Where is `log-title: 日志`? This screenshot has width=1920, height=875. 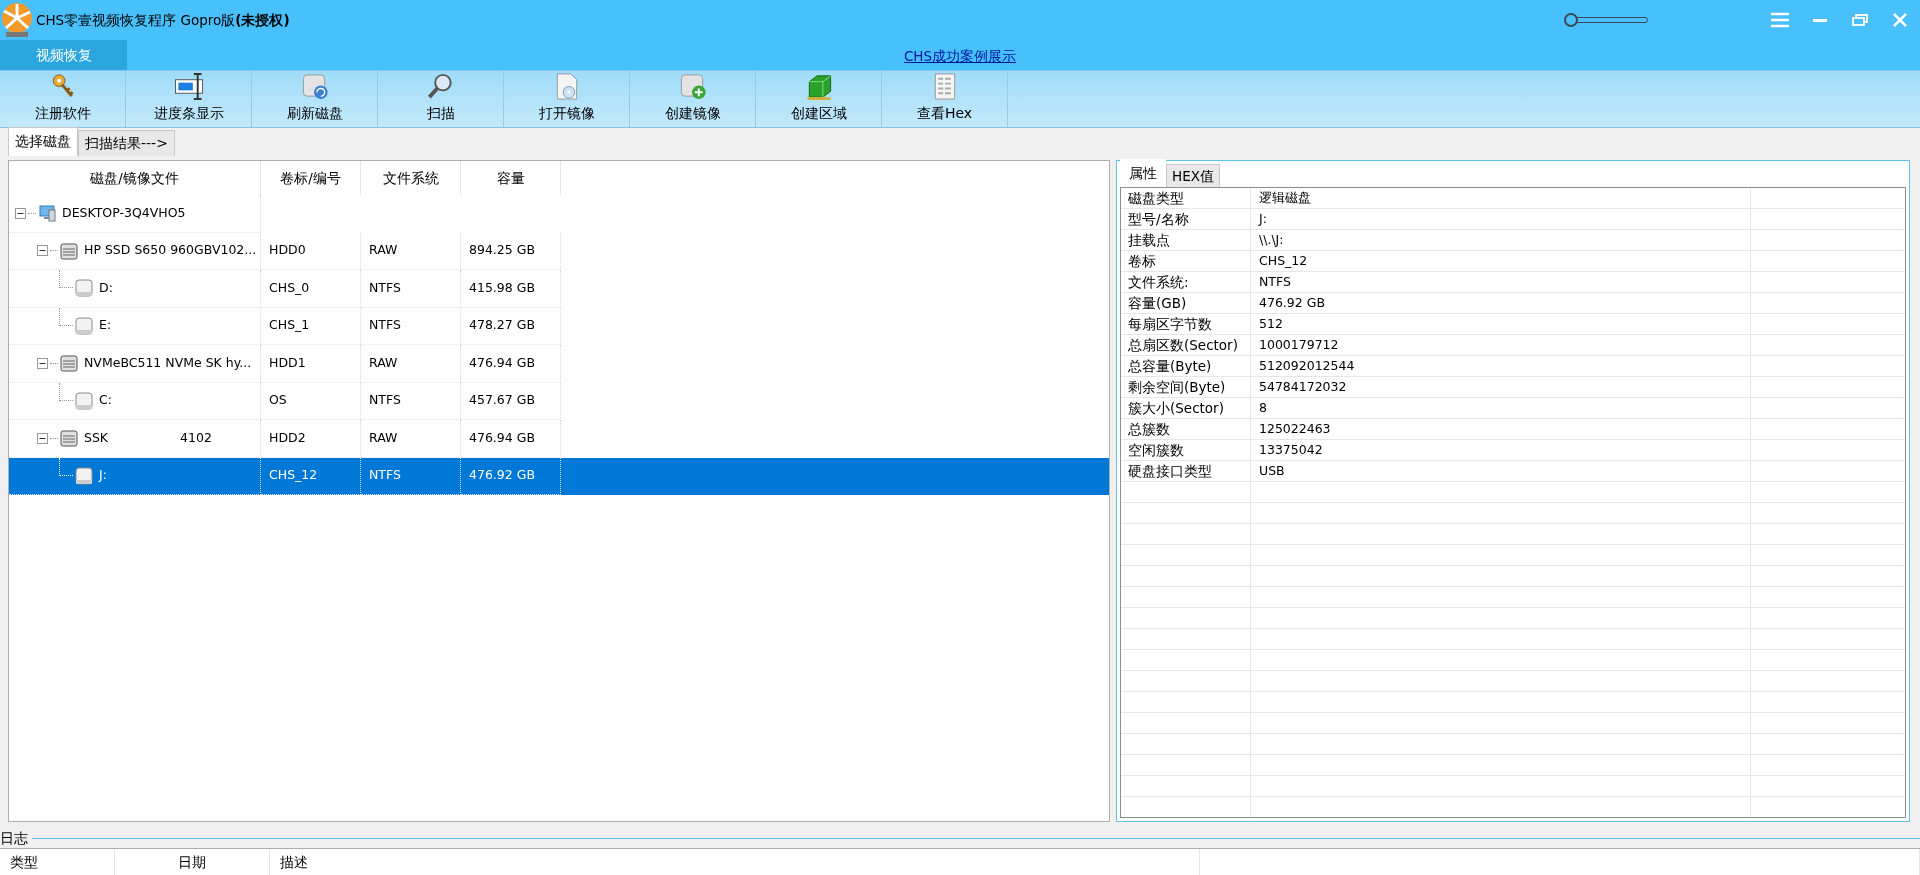
log-title: 日志 is located at coordinates (14, 838).